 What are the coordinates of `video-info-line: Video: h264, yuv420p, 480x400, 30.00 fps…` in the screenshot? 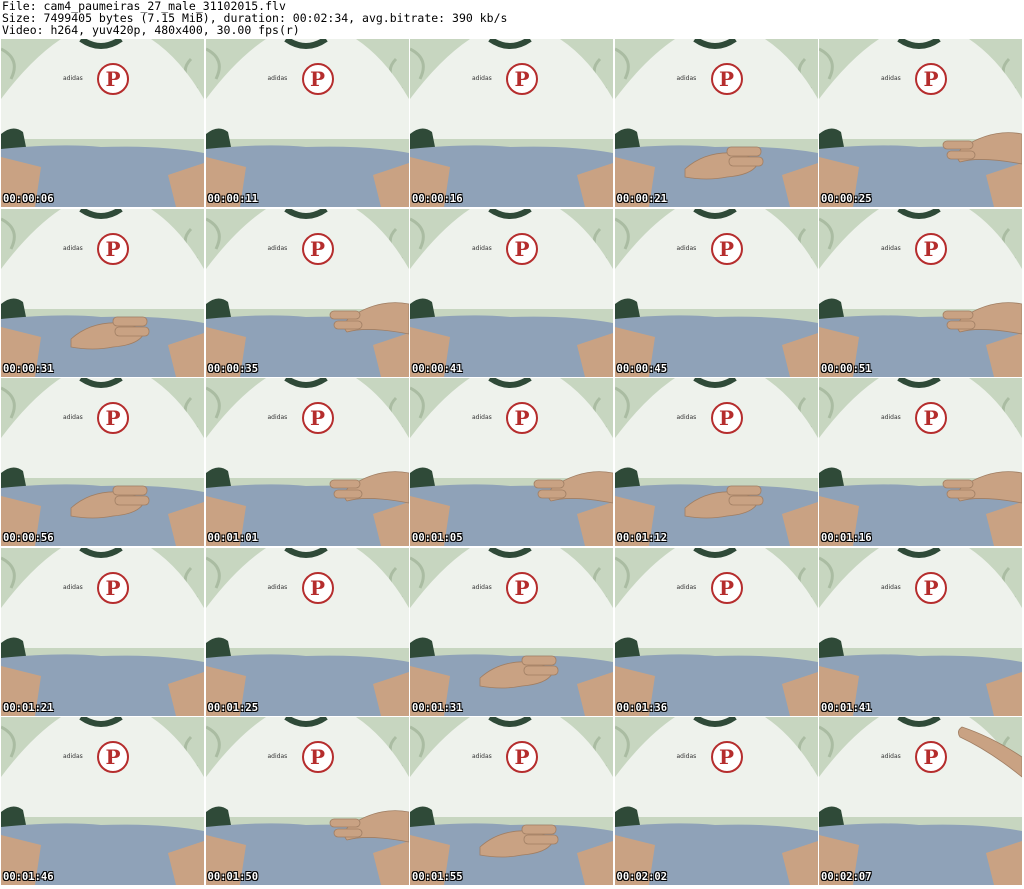 It's located at (151, 30).